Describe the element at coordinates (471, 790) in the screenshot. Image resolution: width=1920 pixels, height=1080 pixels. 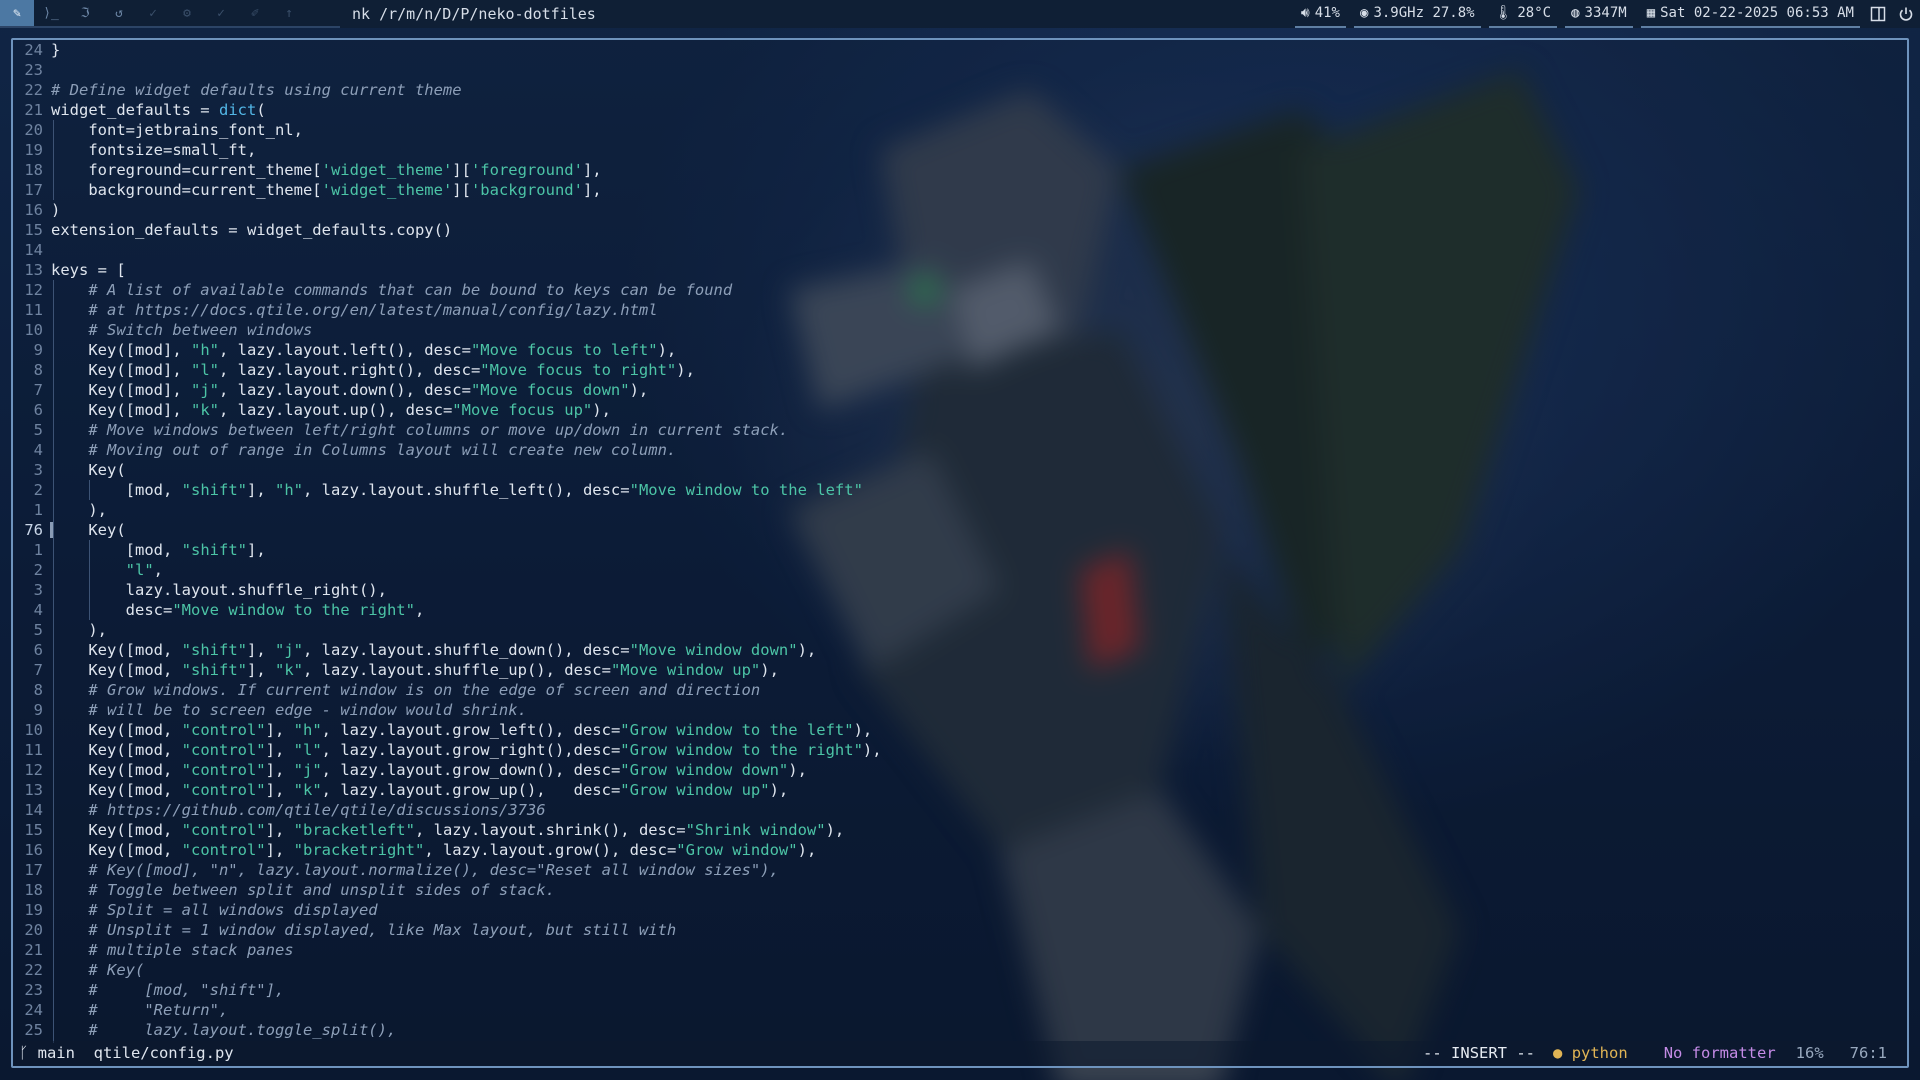
I see `code-segment: , lazy.layout.grow_up(), desc=` at that location.